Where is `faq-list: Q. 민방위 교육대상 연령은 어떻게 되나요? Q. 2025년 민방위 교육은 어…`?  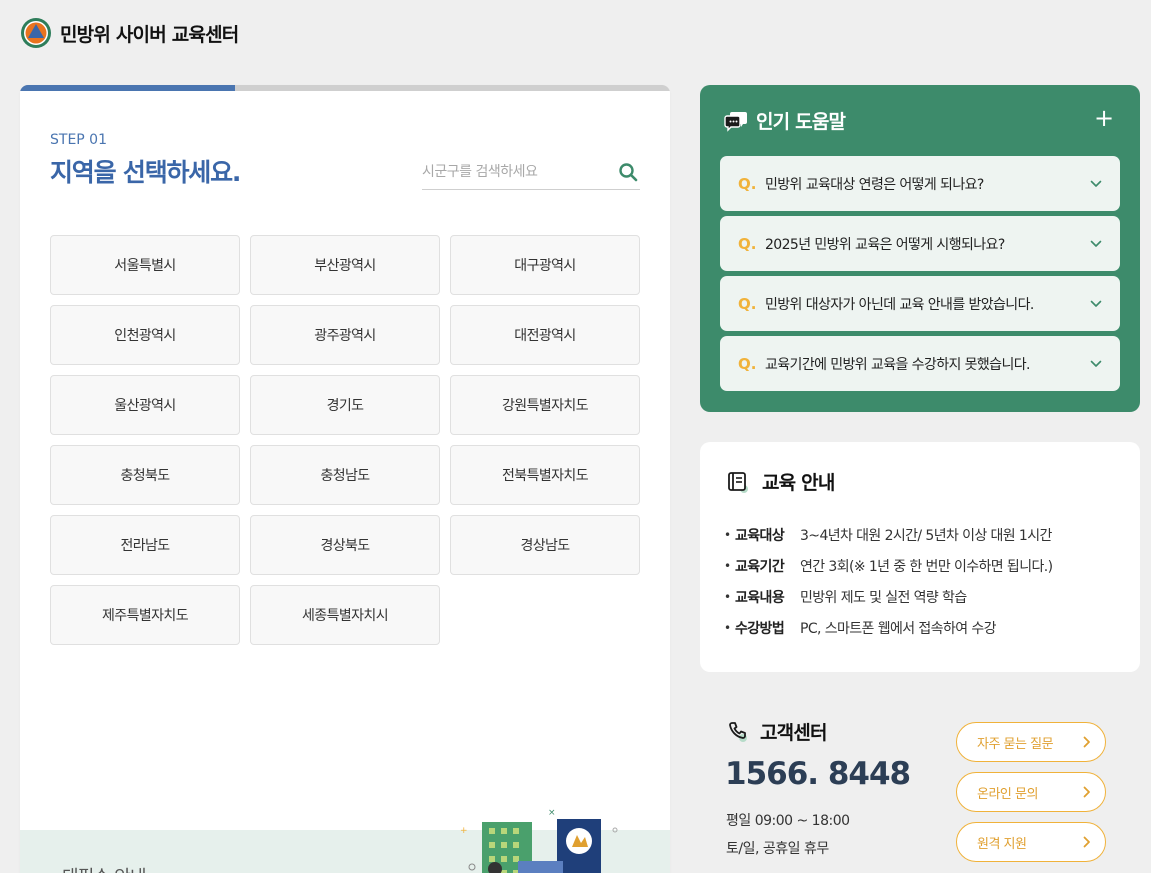
faq-list: Q. 민방위 교육대상 연령은 어떻게 되나요? Q. 2025년 민방위 교육은 어… is located at coordinates (920, 276).